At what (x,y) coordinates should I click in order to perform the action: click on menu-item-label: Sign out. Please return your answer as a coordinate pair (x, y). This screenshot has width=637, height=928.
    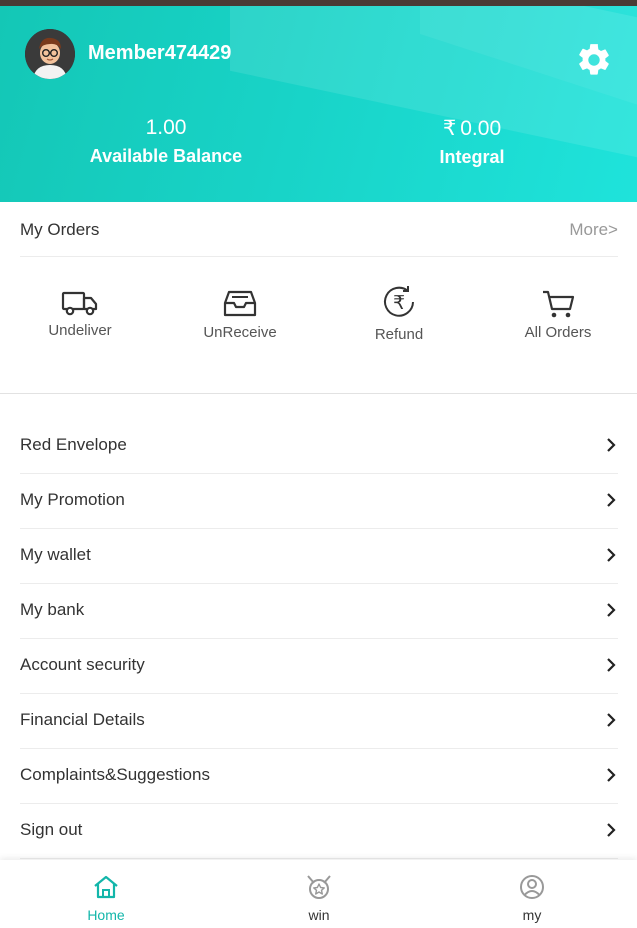
    Looking at the image, I should click on (51, 829).